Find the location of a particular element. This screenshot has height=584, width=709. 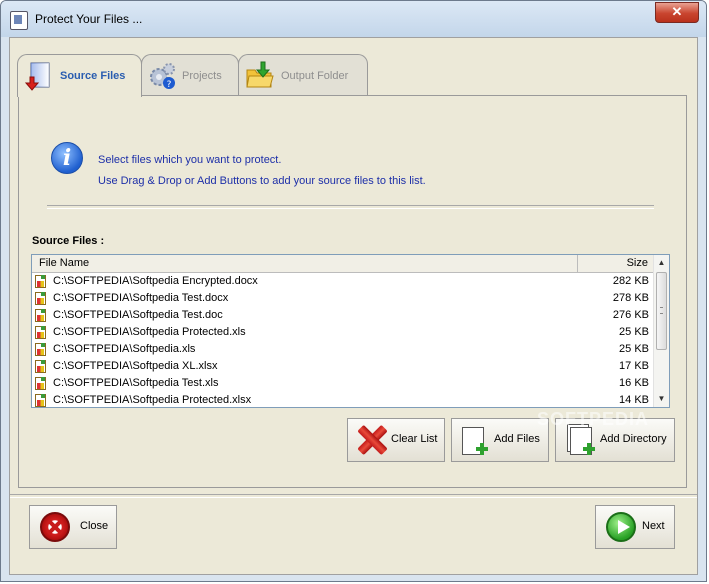

column-header-file-name: File Name is located at coordinates (305, 263).